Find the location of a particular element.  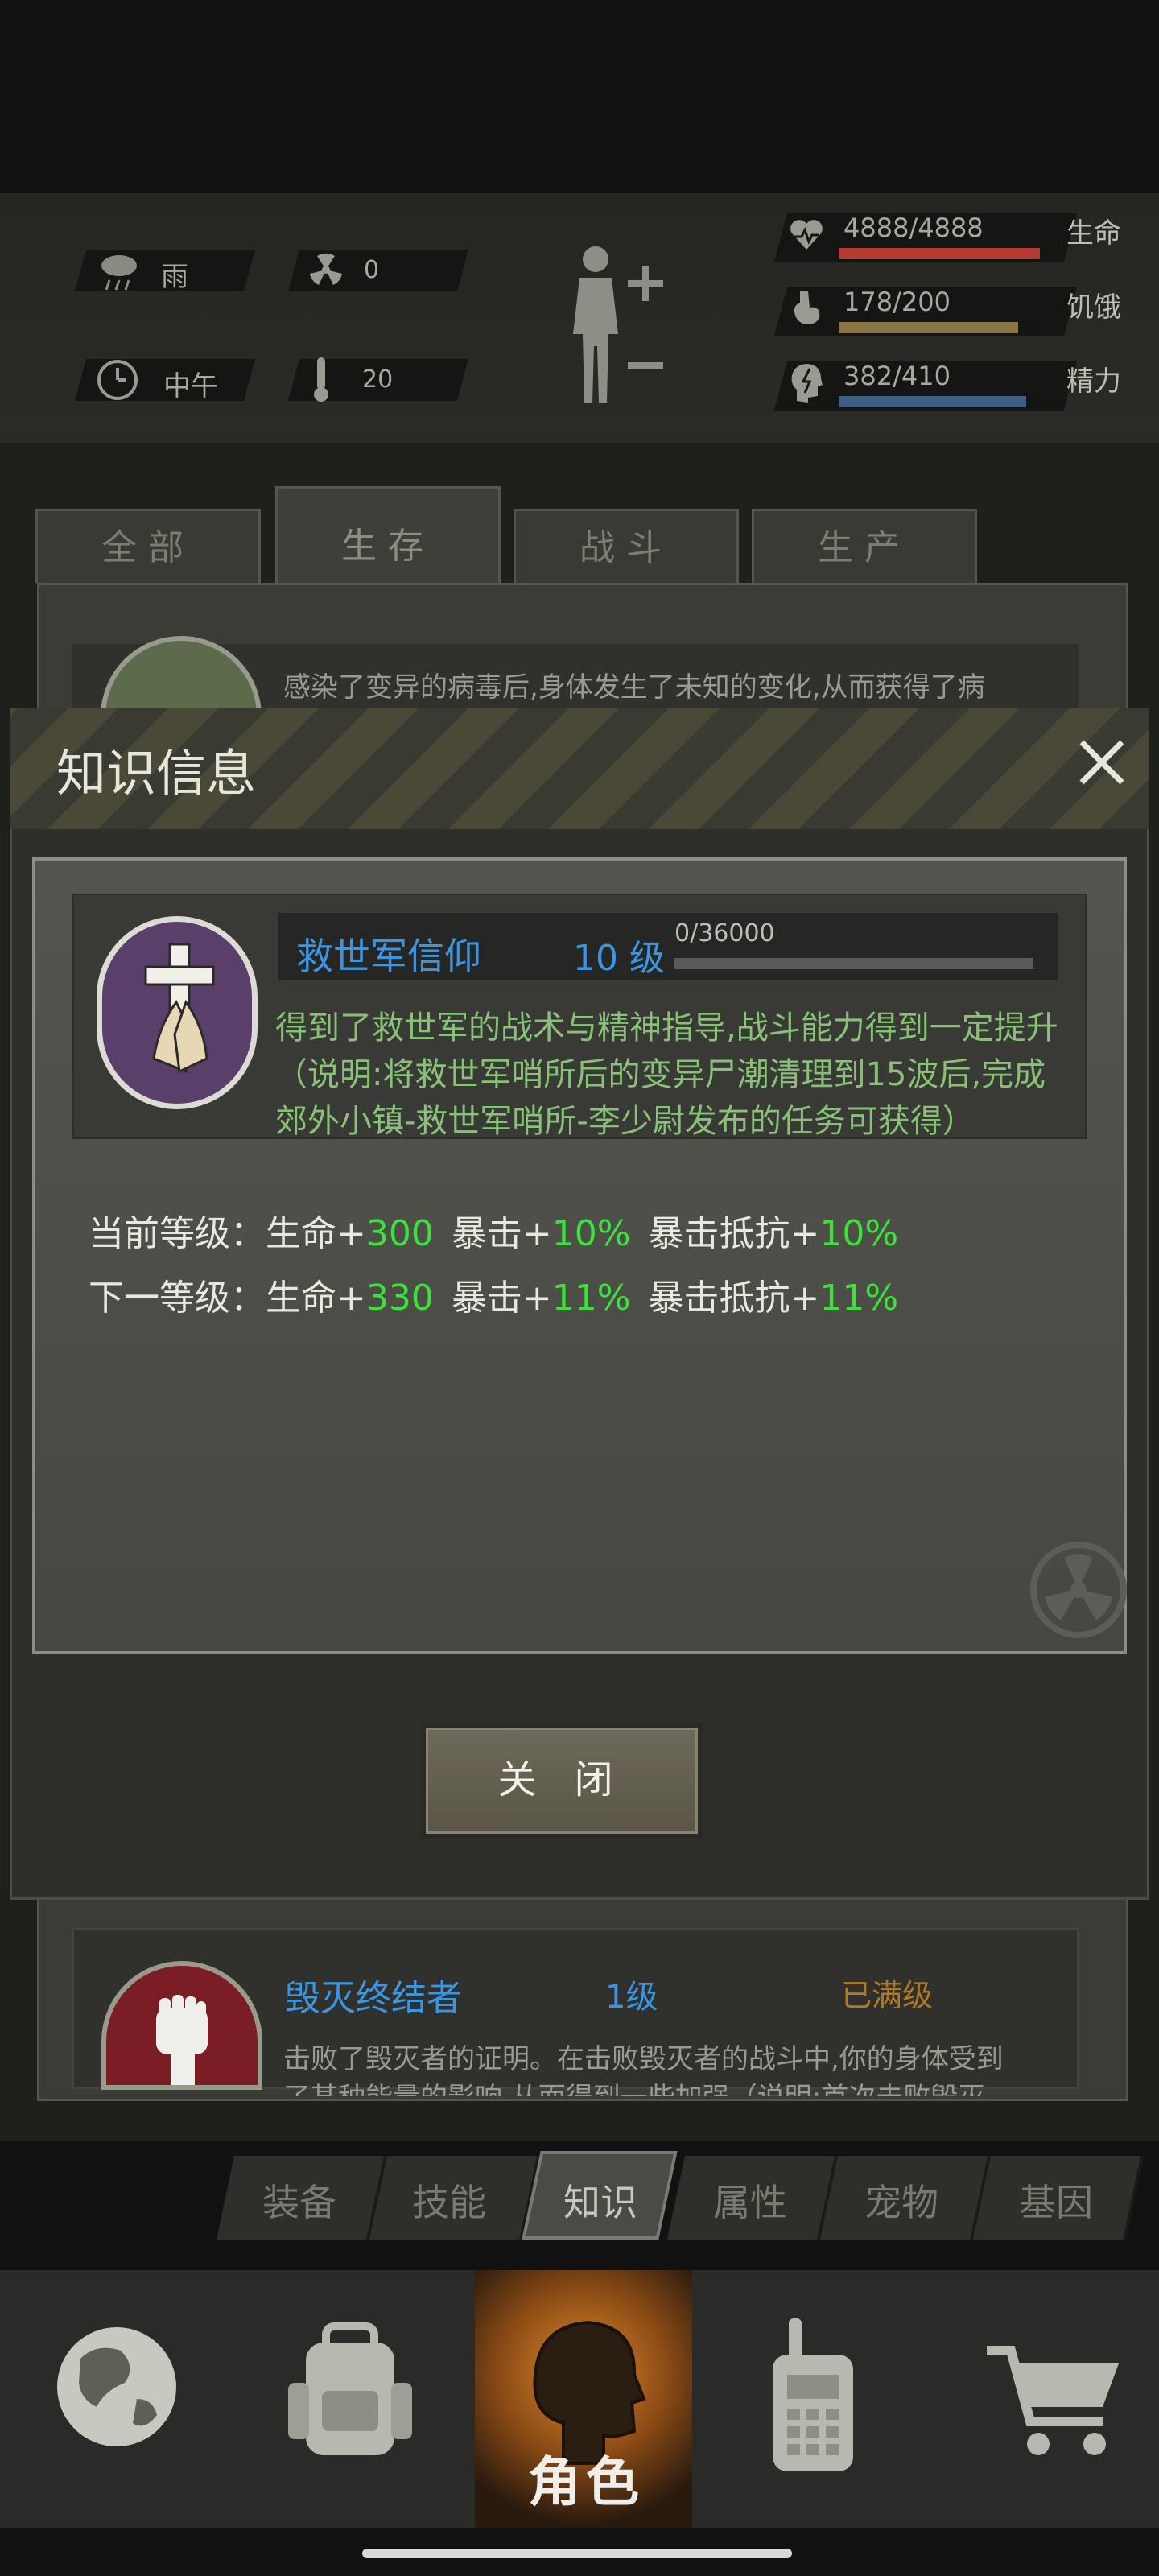

hp-label: 生命 is located at coordinates (1093, 233).